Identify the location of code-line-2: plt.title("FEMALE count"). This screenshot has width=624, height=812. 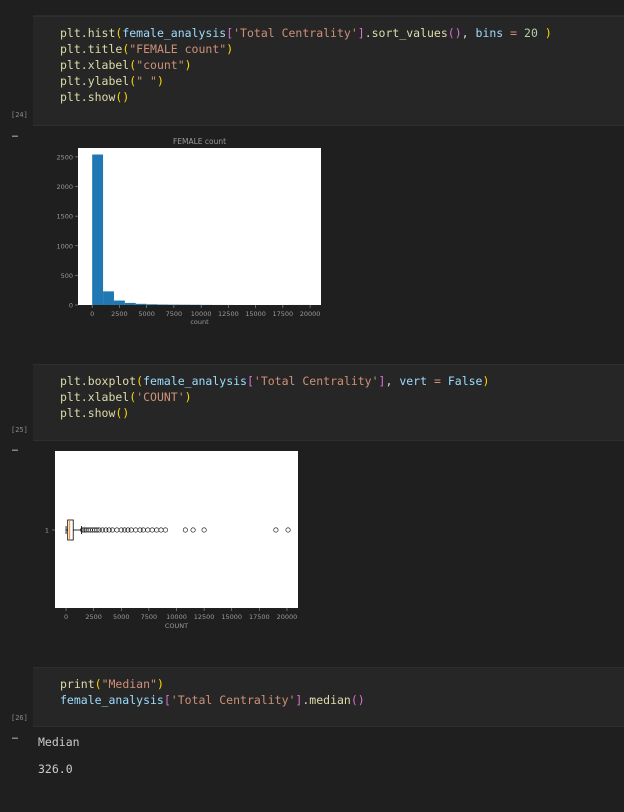
(147, 49).